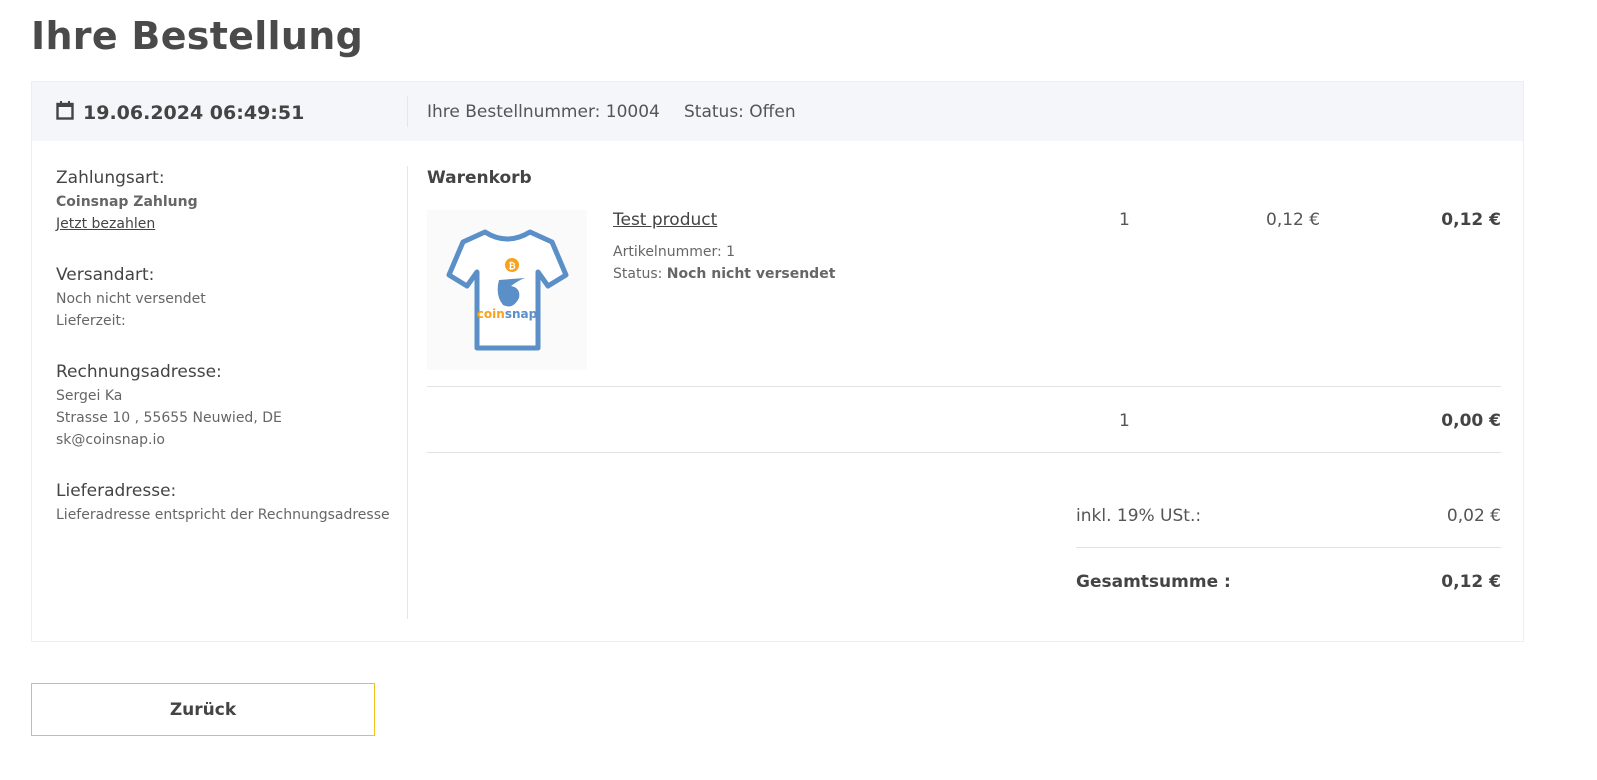 The height and width of the screenshot is (780, 1597). I want to click on shipping-label: Versandart:, so click(105, 275).